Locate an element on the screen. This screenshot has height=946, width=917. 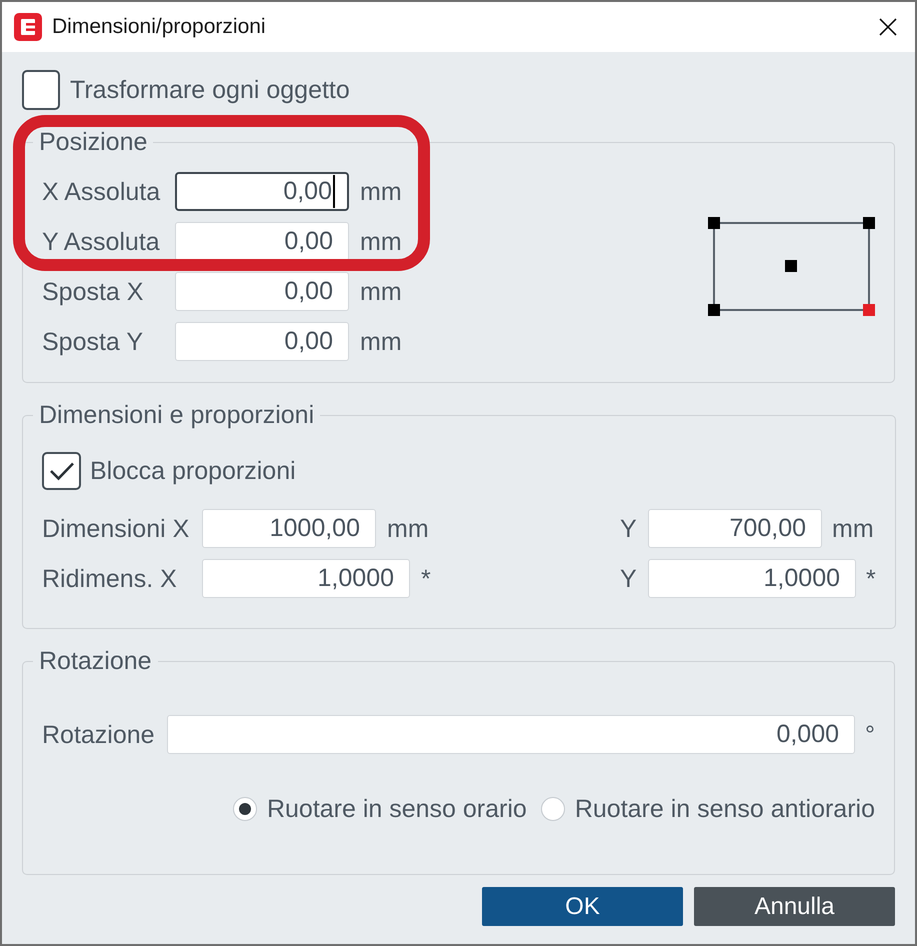
unit-label: ° is located at coordinates (870, 734).